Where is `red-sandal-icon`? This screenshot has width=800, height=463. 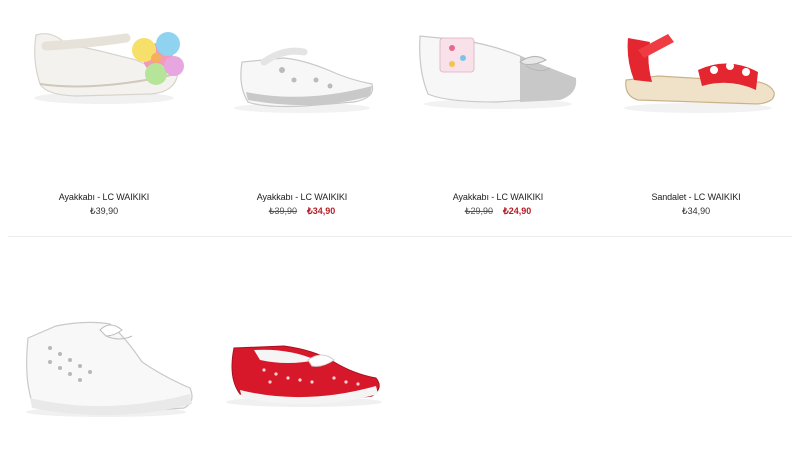
red-sandal-icon is located at coordinates (699, 73).